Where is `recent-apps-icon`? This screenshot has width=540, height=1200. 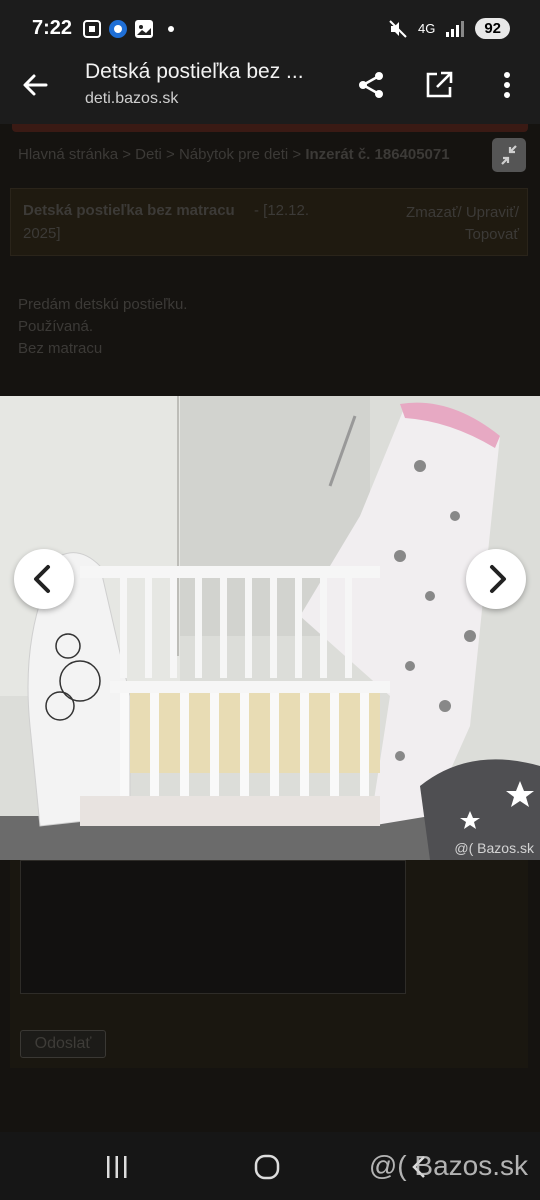
recent-apps-icon is located at coordinates (117, 1167).